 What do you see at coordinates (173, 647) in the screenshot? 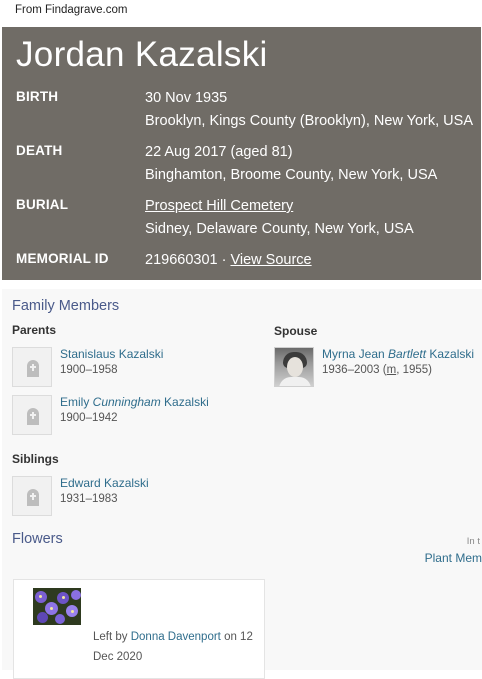
I see `left-by-text: Left by Donna Davenport on 12 Dec 2020` at bounding box center [173, 647].